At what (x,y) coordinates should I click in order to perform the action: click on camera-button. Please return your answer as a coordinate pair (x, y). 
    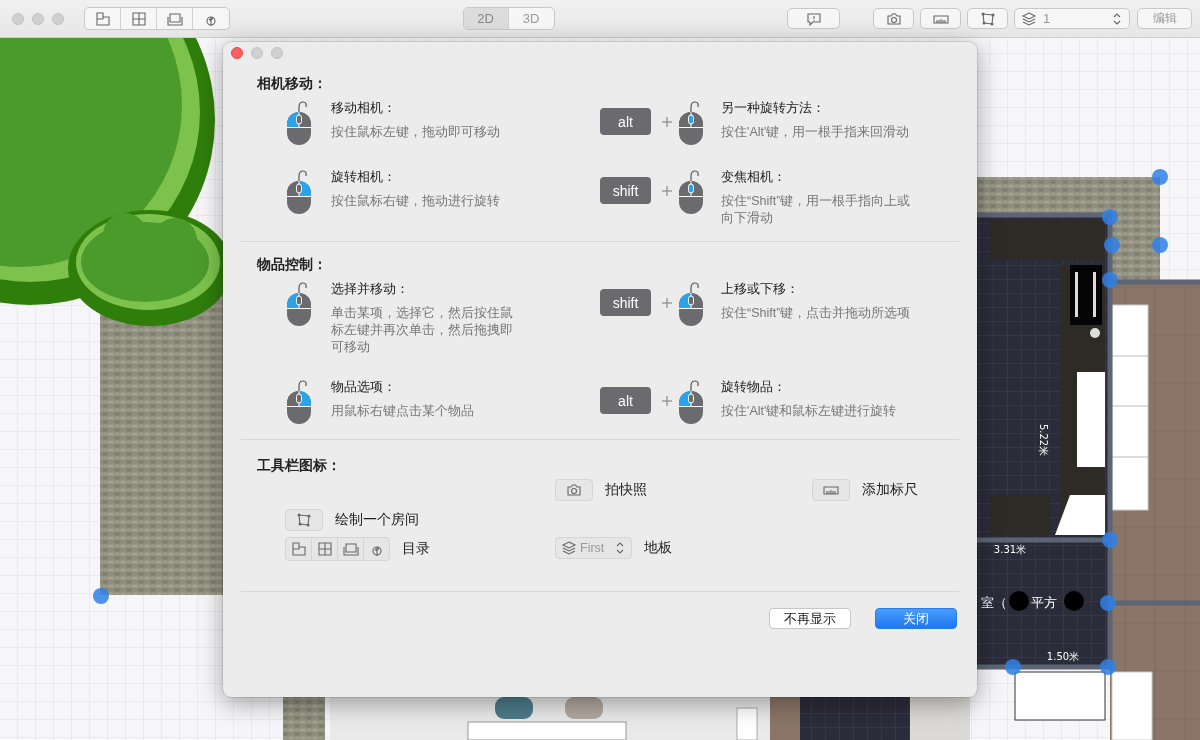
    Looking at the image, I should click on (893, 18).